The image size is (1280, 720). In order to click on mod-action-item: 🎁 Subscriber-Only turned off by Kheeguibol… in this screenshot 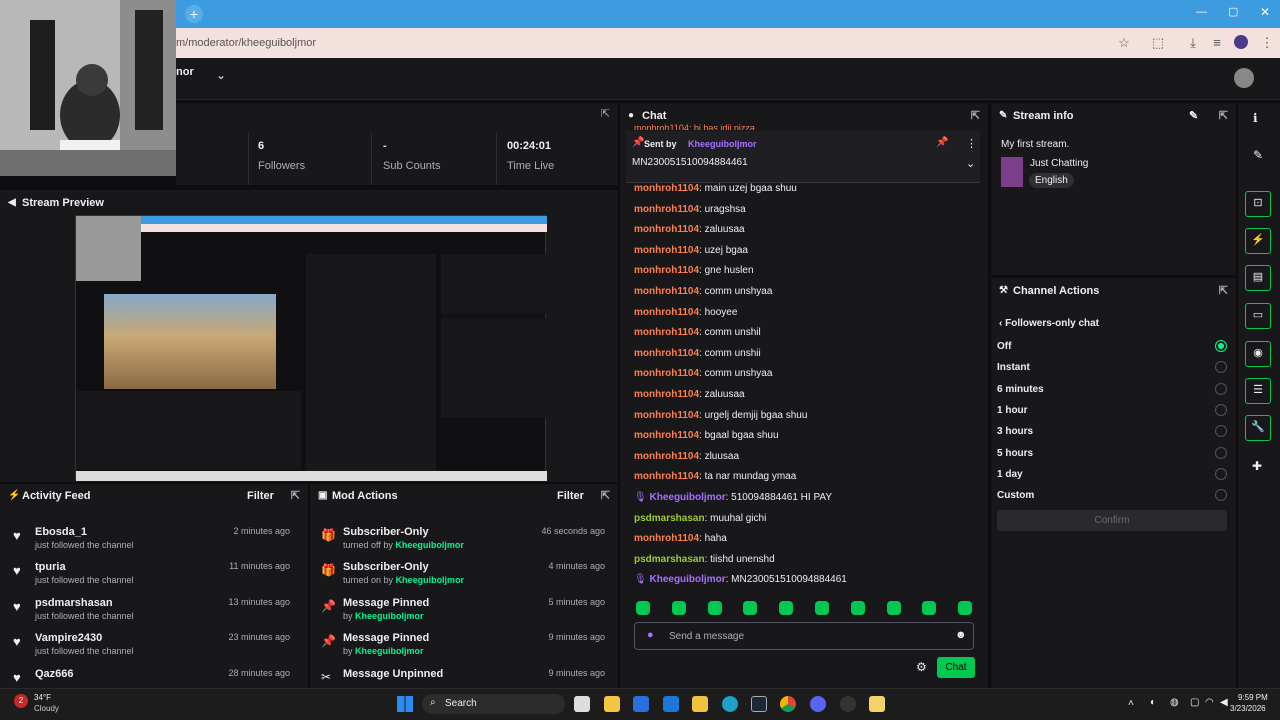, I will do `click(462, 540)`.